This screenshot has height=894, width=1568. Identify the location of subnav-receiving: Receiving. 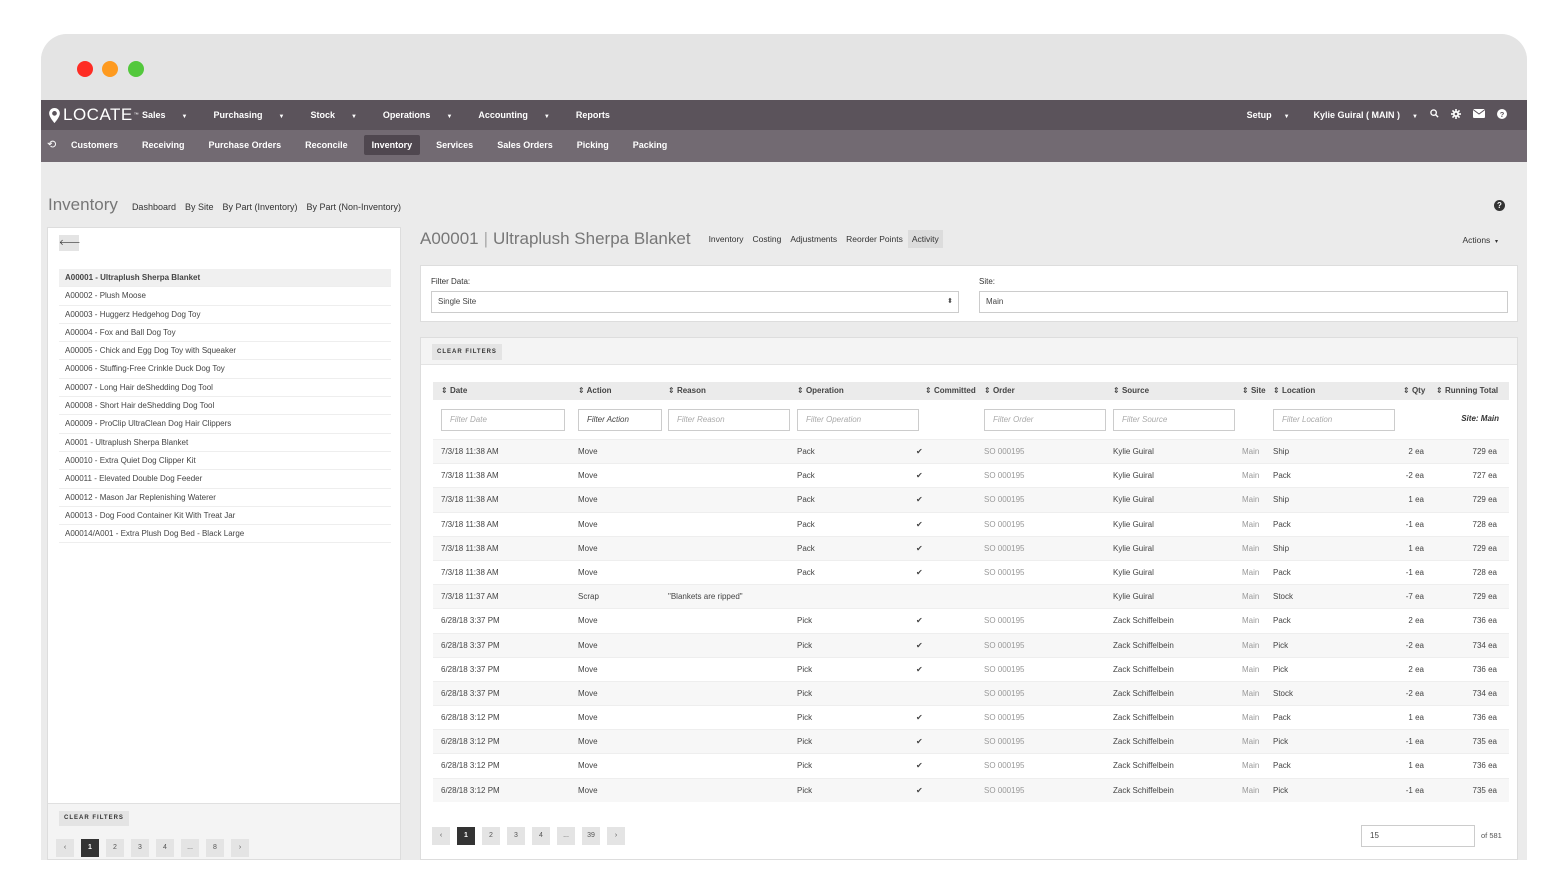
(163, 145).